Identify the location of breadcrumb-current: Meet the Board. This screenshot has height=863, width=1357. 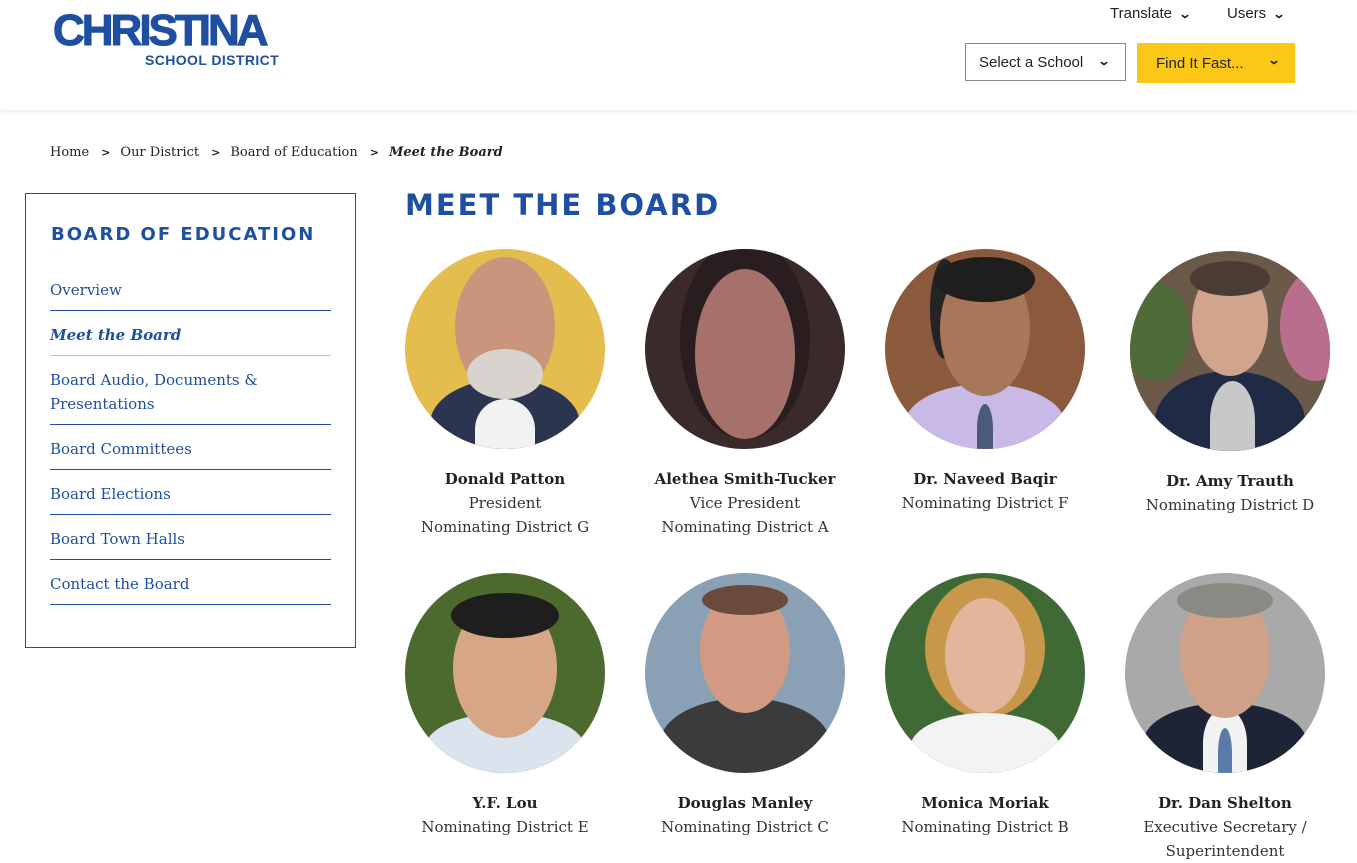
(445, 152).